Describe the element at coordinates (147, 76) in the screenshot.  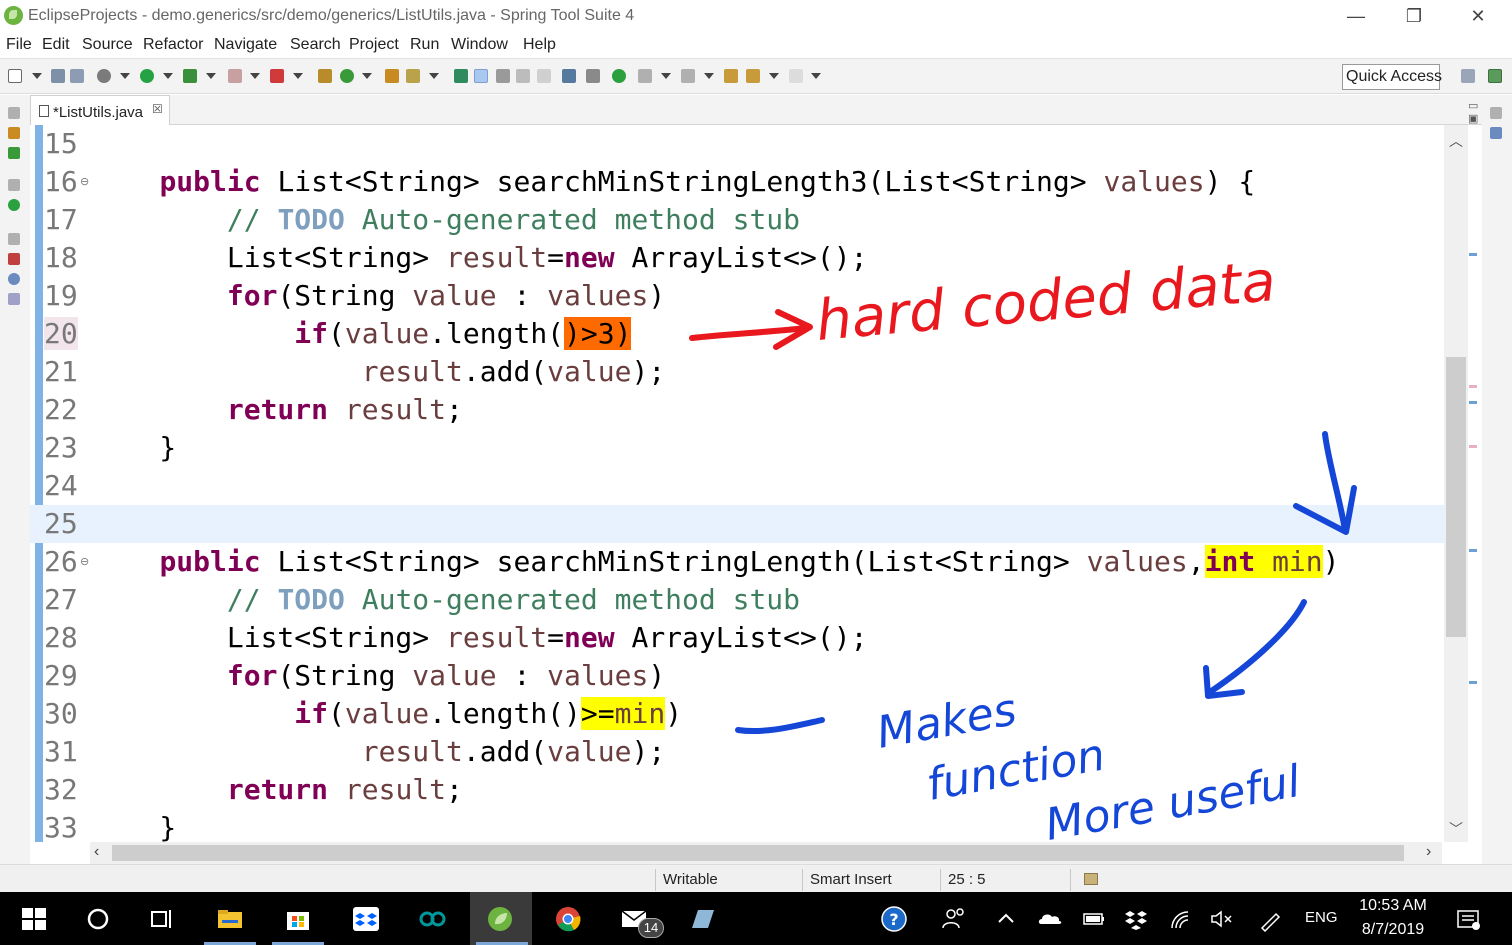
I see `run-icon` at that location.